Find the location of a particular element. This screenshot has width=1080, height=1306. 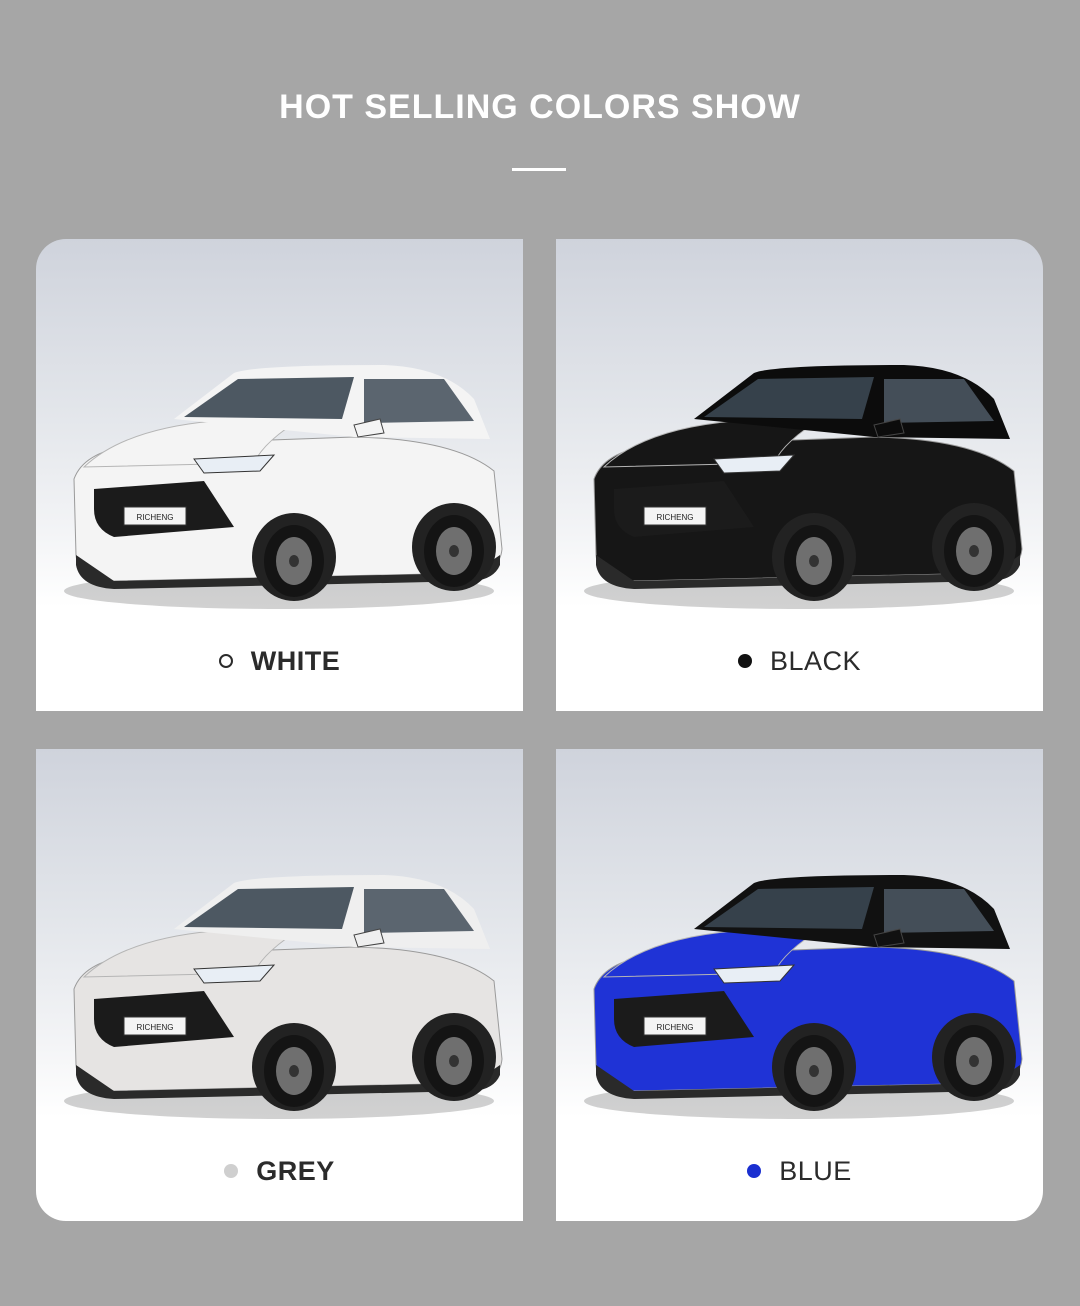

color-label-row: GREY is located at coordinates (279, 1171).